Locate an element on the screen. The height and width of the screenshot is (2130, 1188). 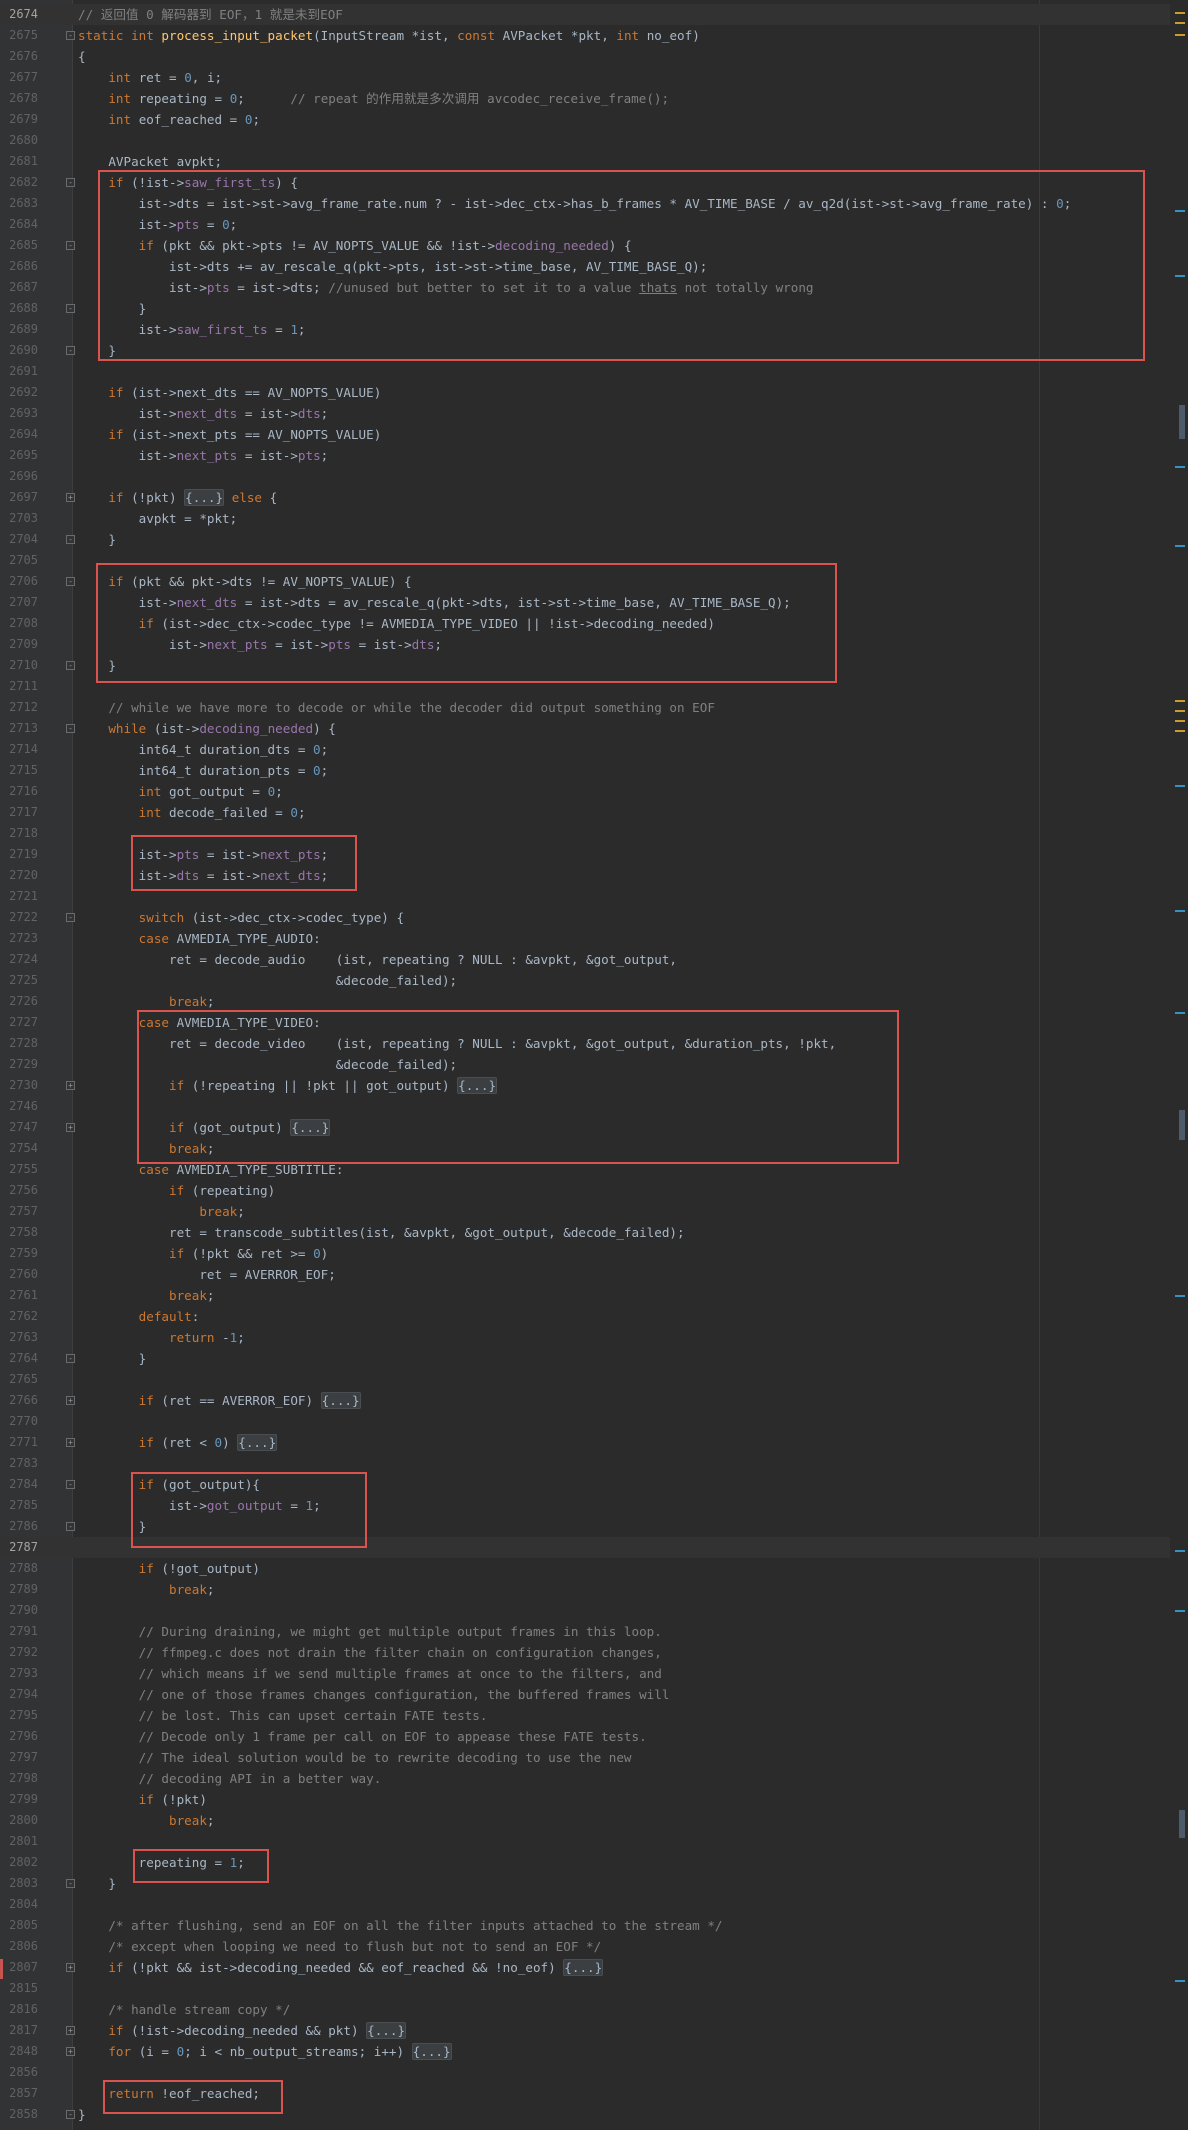
code-line: 2679 int eof_reached = 0; is located at coordinates (585, 119).